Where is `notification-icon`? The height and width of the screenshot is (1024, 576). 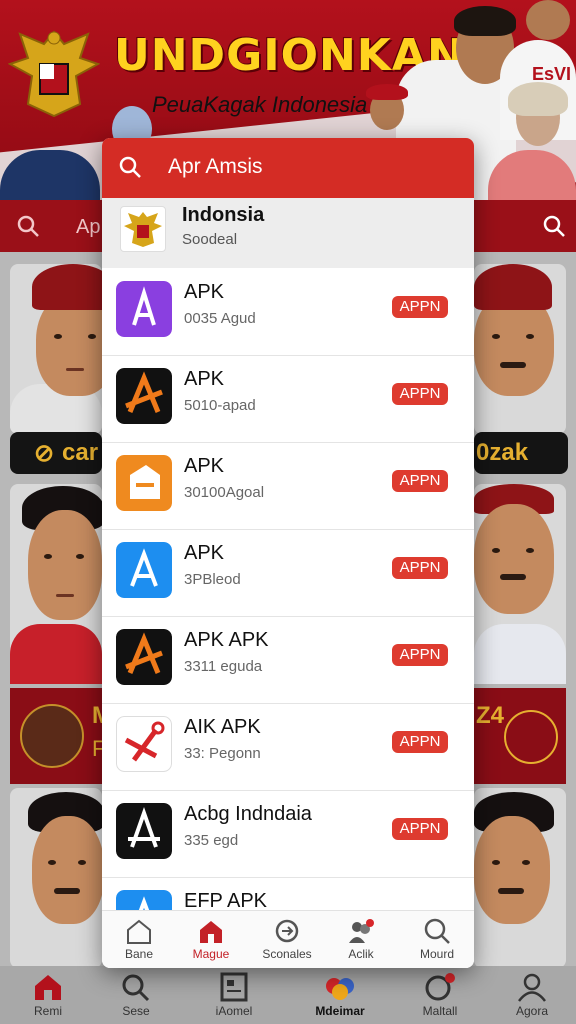 notification-icon is located at coordinates (440, 987).